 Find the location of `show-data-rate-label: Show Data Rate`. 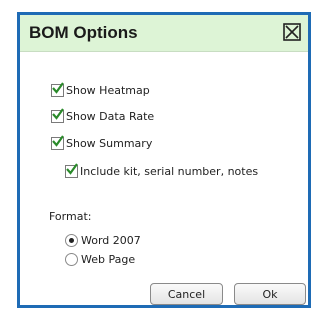

show-data-rate-label: Show Data Rate is located at coordinates (110, 116).